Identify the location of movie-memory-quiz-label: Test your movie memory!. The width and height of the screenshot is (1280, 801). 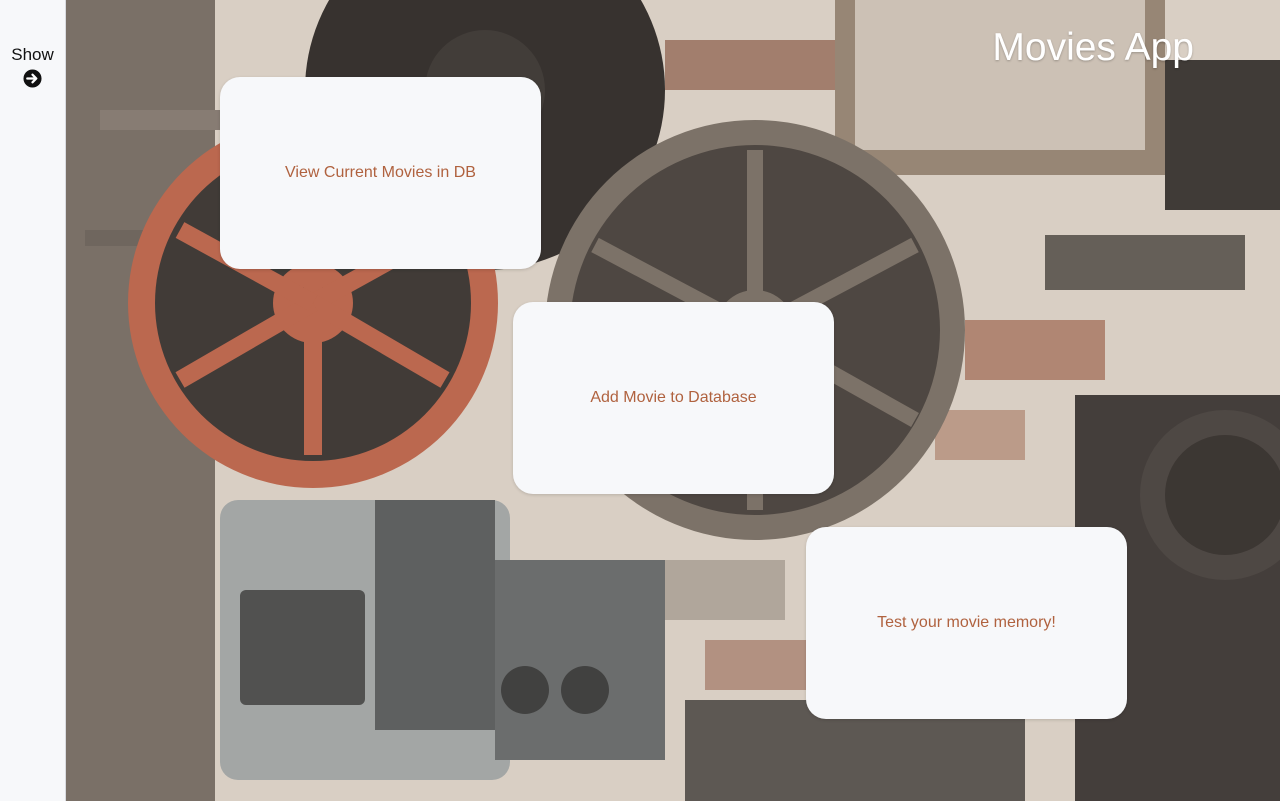
(966, 622).